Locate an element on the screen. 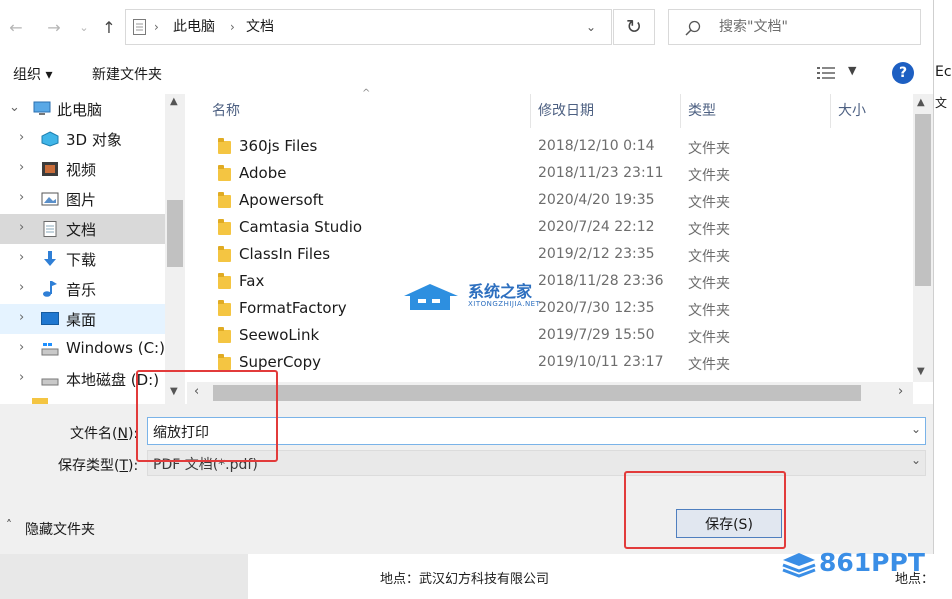  nav-item-downloads: › 下载 is located at coordinates (82, 259).